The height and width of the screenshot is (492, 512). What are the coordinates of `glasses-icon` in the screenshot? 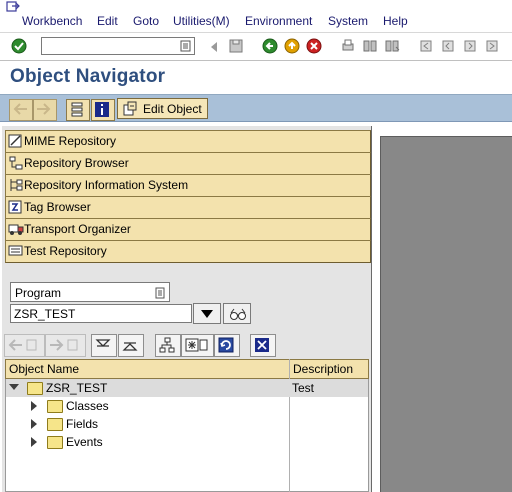 It's located at (238, 314).